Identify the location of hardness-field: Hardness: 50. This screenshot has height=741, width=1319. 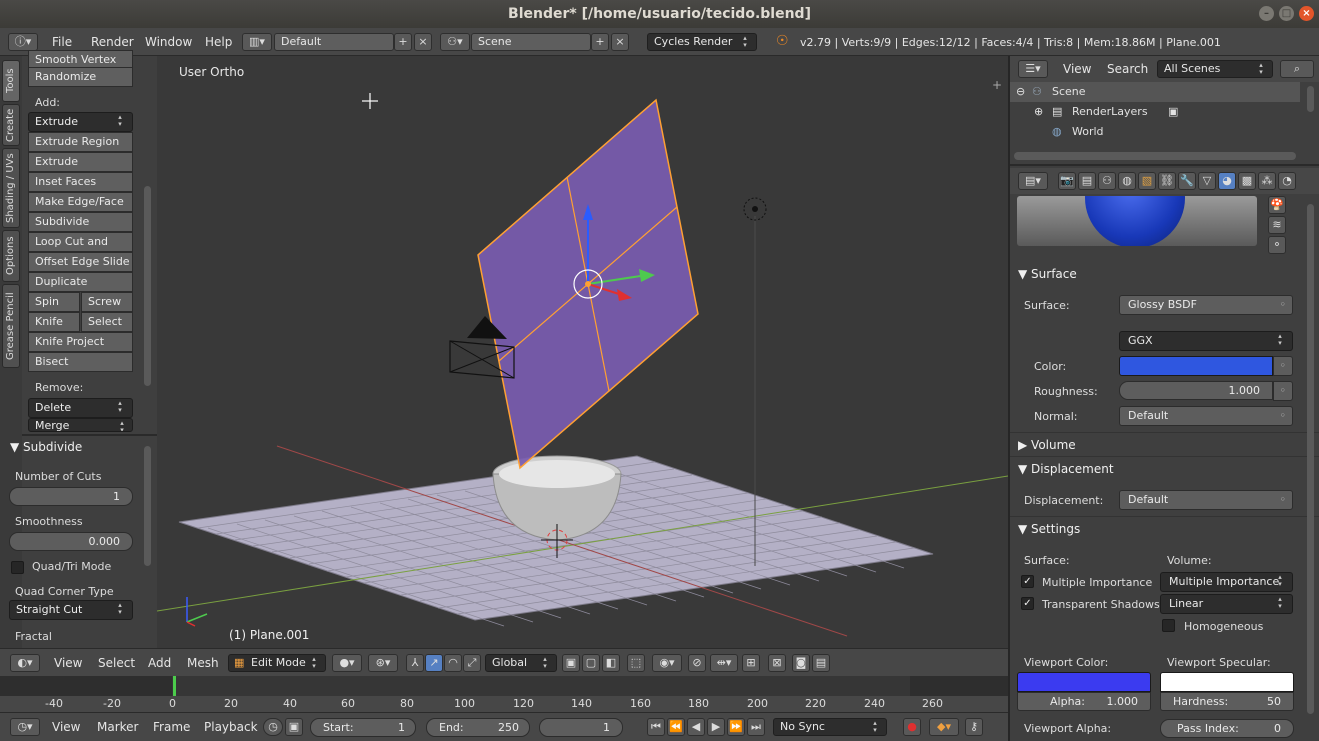
(1227, 701).